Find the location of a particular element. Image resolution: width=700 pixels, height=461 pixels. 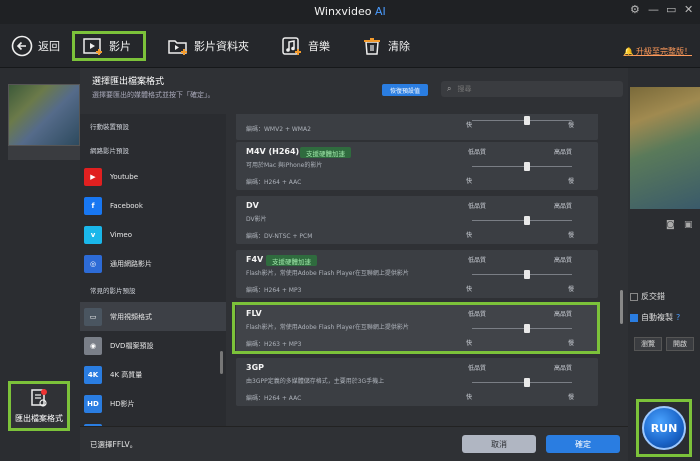

export-format-button: 匯出檔案格式 is located at coordinates (39, 406).